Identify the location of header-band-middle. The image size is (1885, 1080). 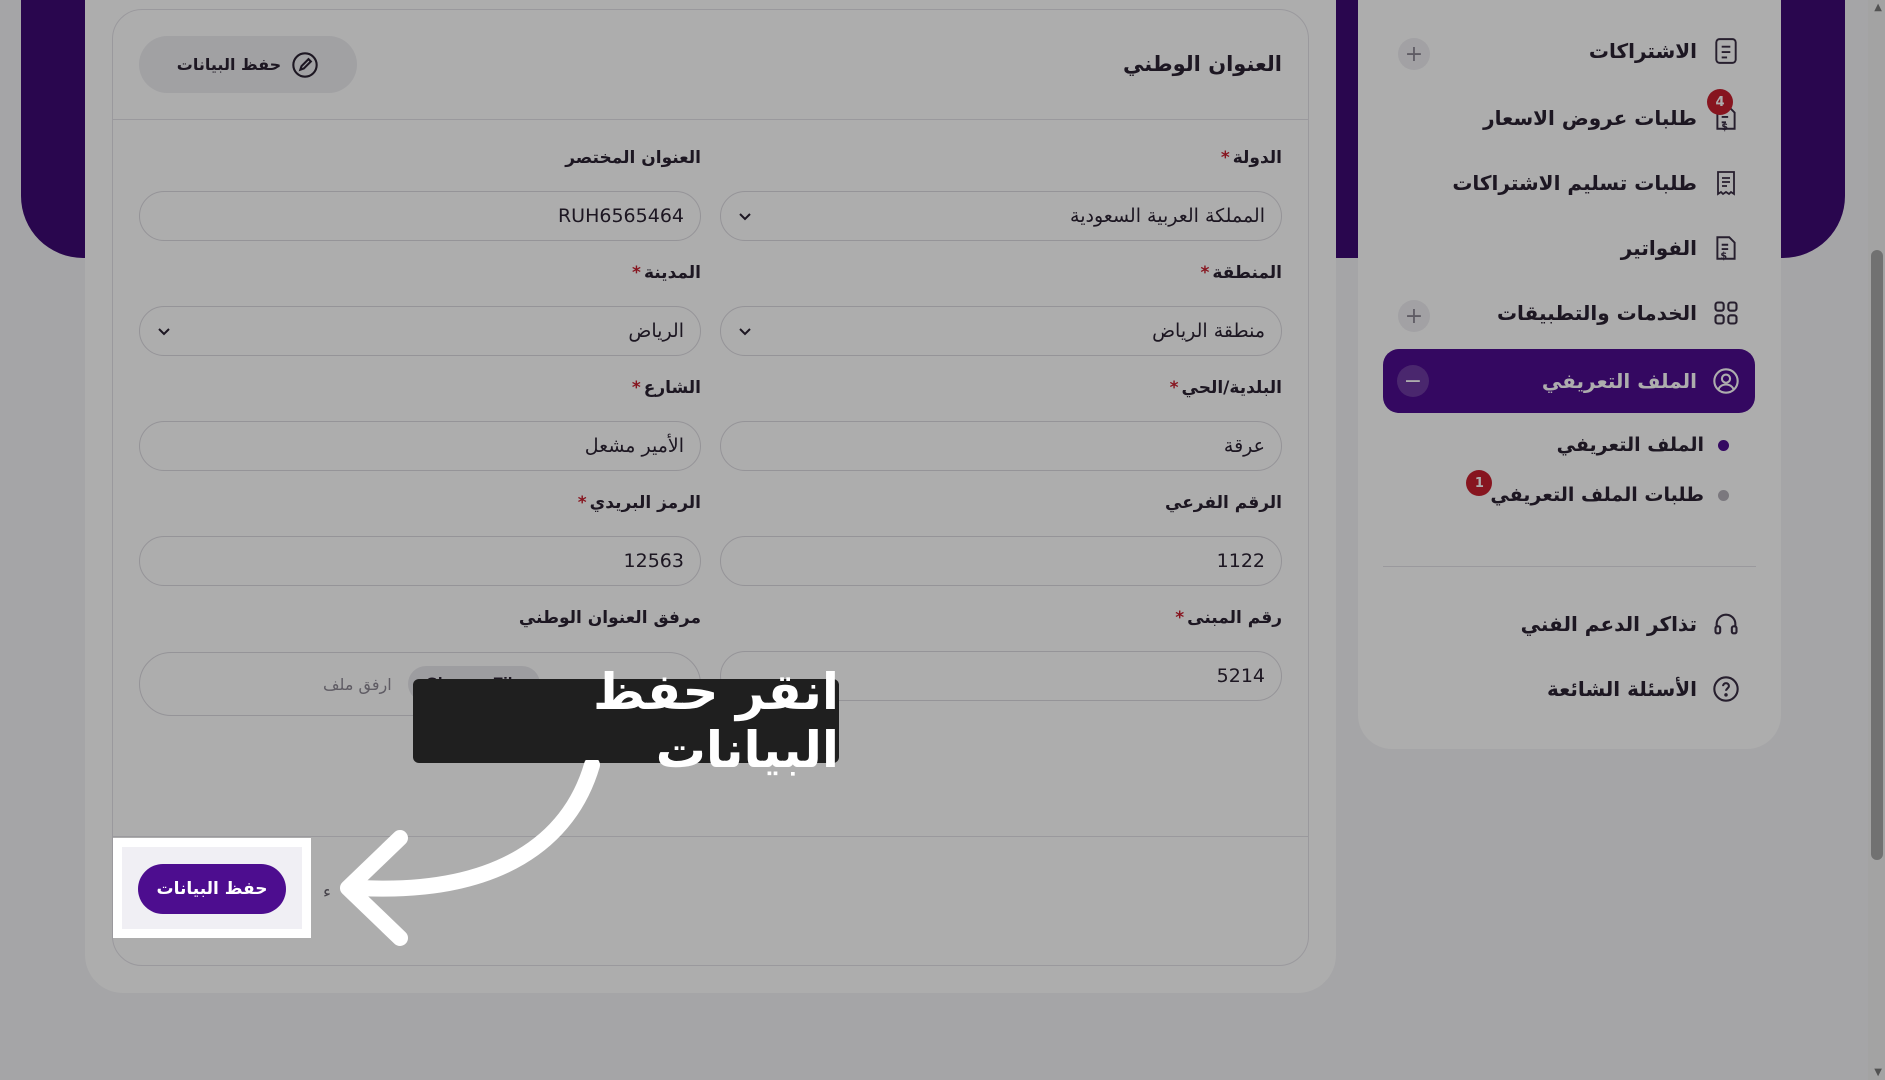
(1347, 129).